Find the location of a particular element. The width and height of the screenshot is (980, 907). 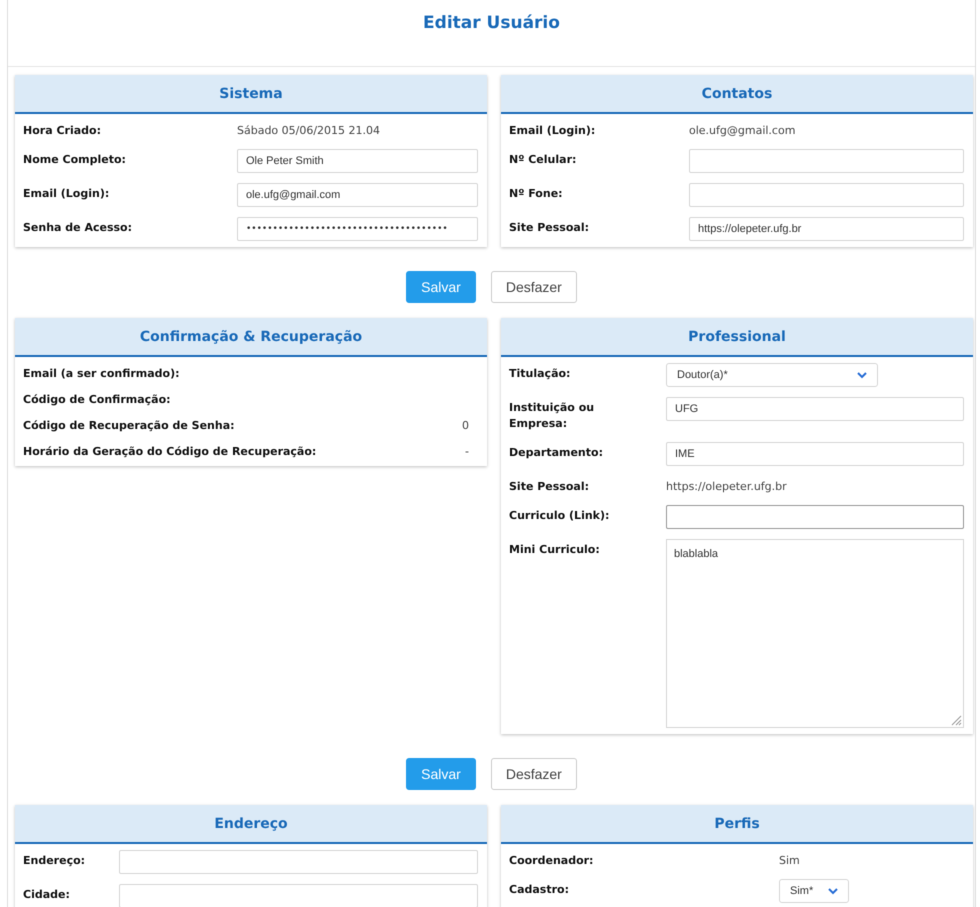

select-dropdown: Sim* is located at coordinates (814, 891).